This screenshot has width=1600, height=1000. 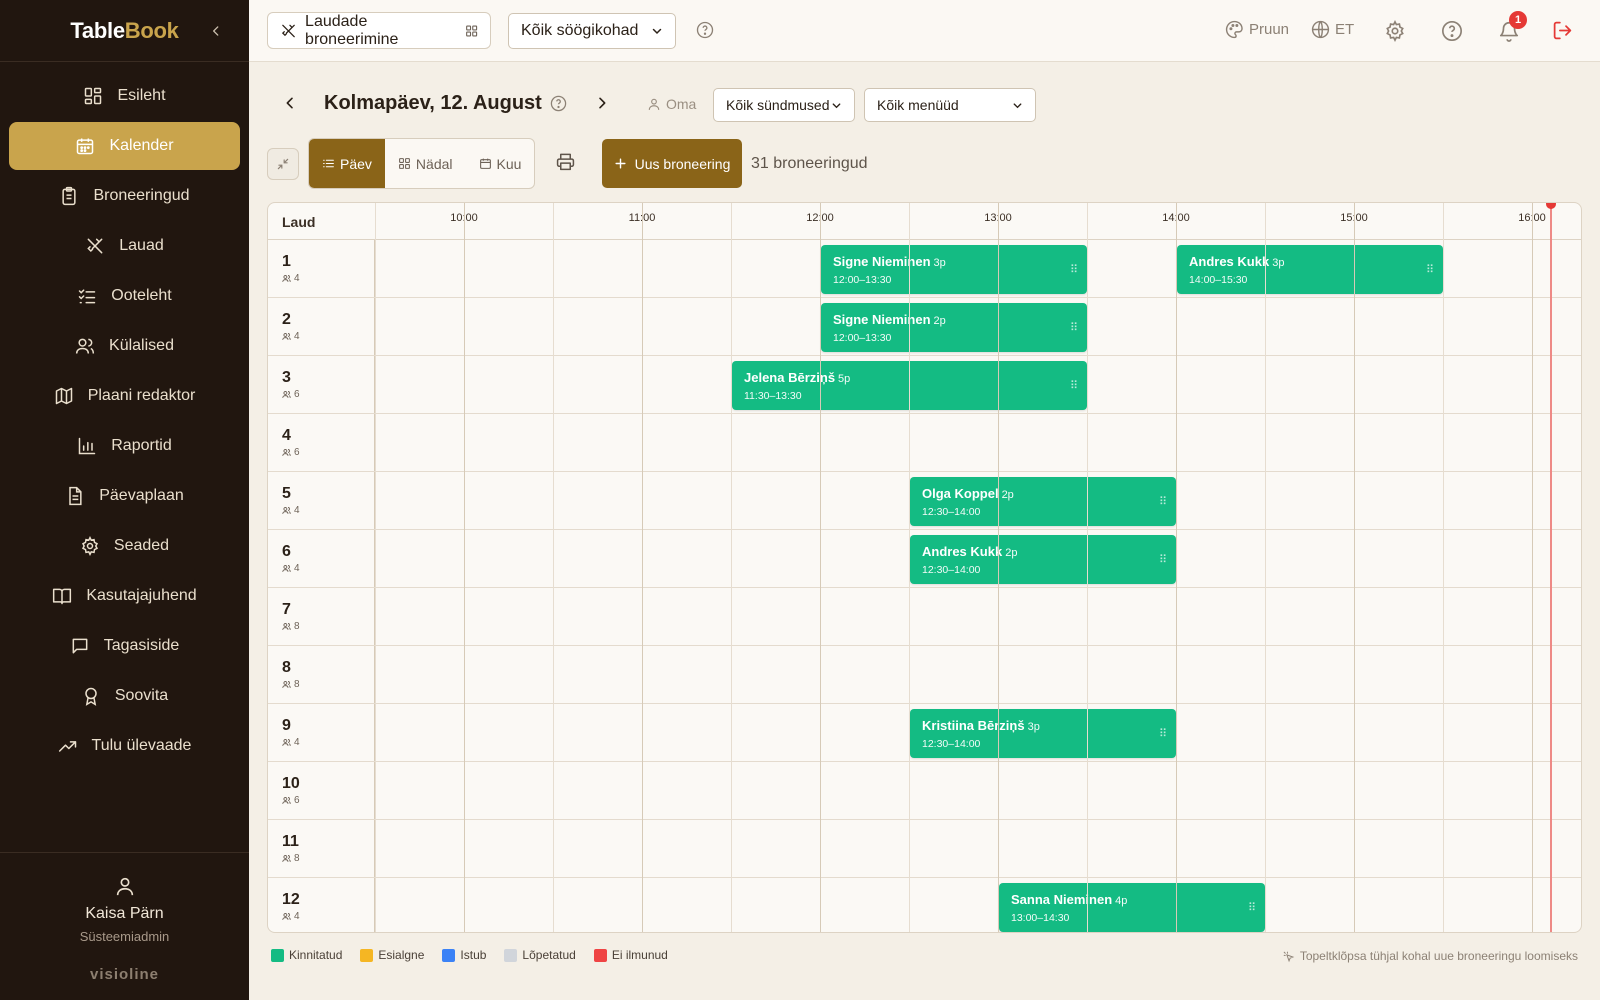 I want to click on table-label: 94, so click(x=321, y=732).